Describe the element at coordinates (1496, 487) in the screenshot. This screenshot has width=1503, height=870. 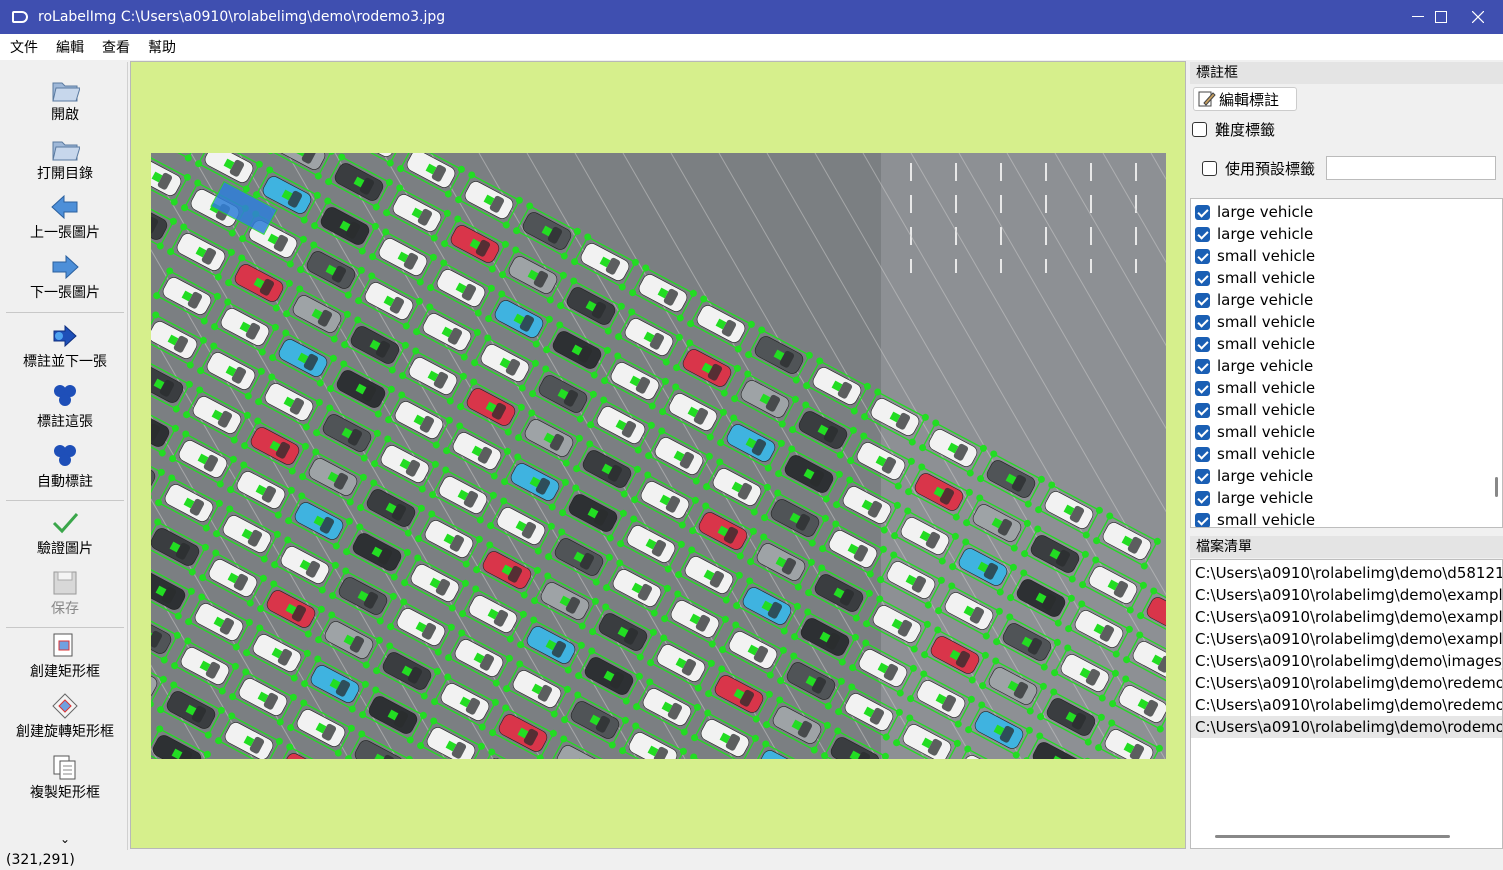
I see `label-list-scrollbar` at that location.